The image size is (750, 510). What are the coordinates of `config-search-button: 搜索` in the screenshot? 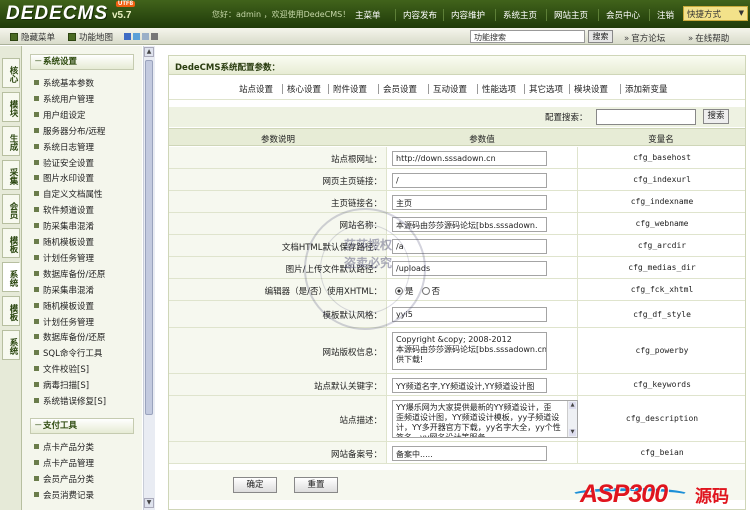 It's located at (716, 116).